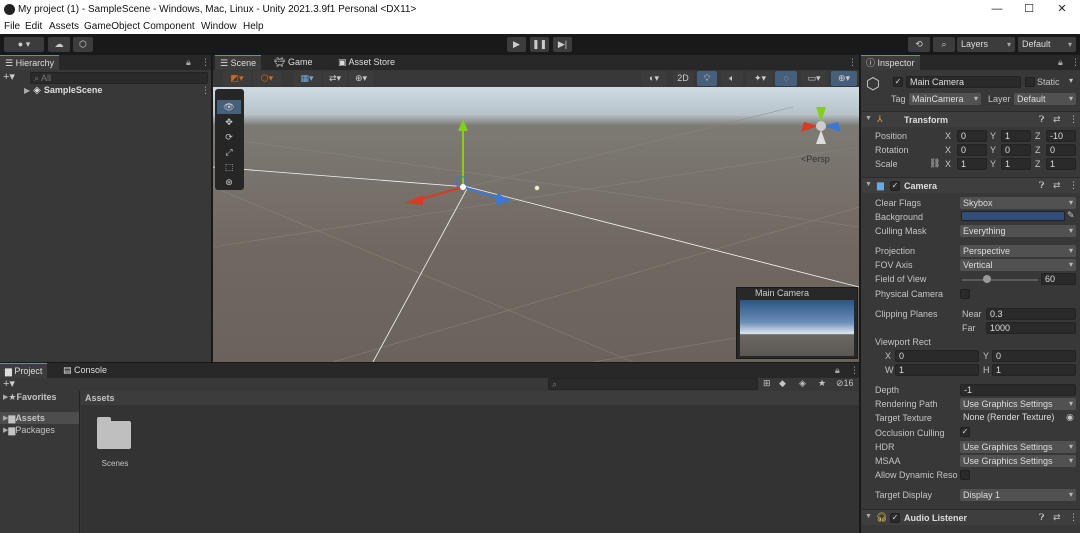  What do you see at coordinates (112, 26) in the screenshot?
I see `menu-gameobject: GameObject` at bounding box center [112, 26].